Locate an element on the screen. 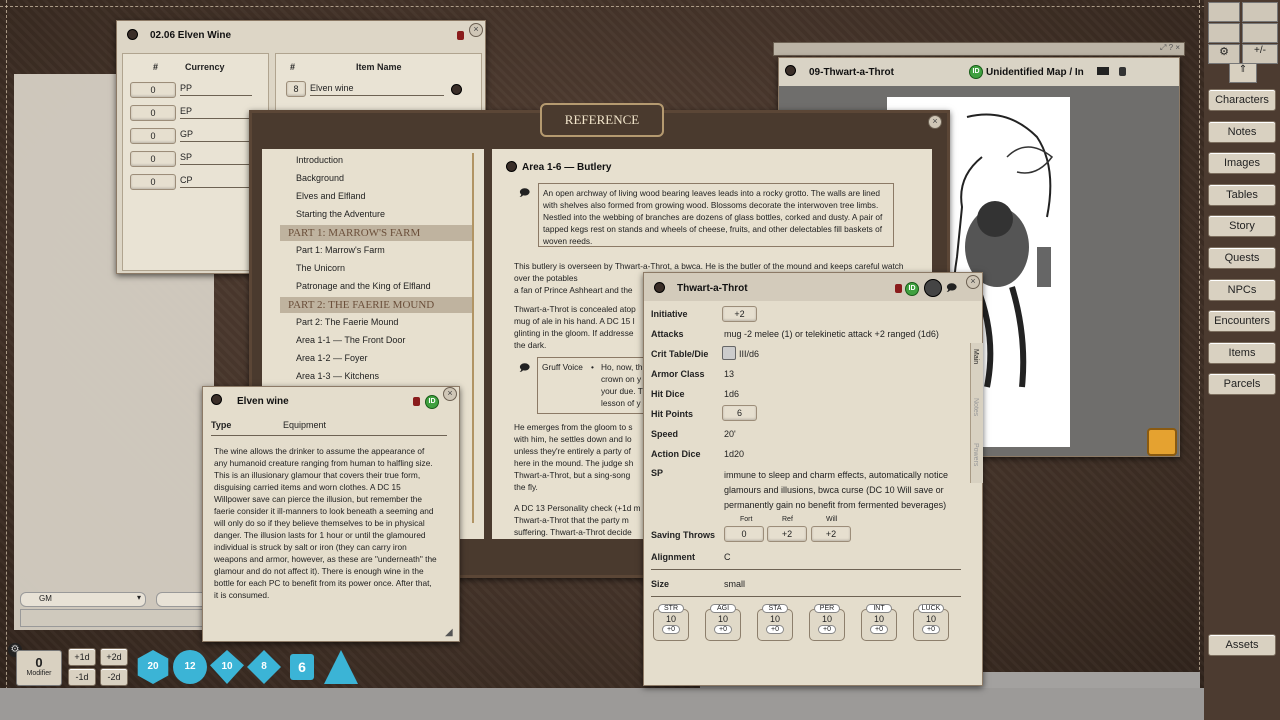 The height and width of the screenshot is (720, 1280). chat-mode-select is located at coordinates (182, 599).